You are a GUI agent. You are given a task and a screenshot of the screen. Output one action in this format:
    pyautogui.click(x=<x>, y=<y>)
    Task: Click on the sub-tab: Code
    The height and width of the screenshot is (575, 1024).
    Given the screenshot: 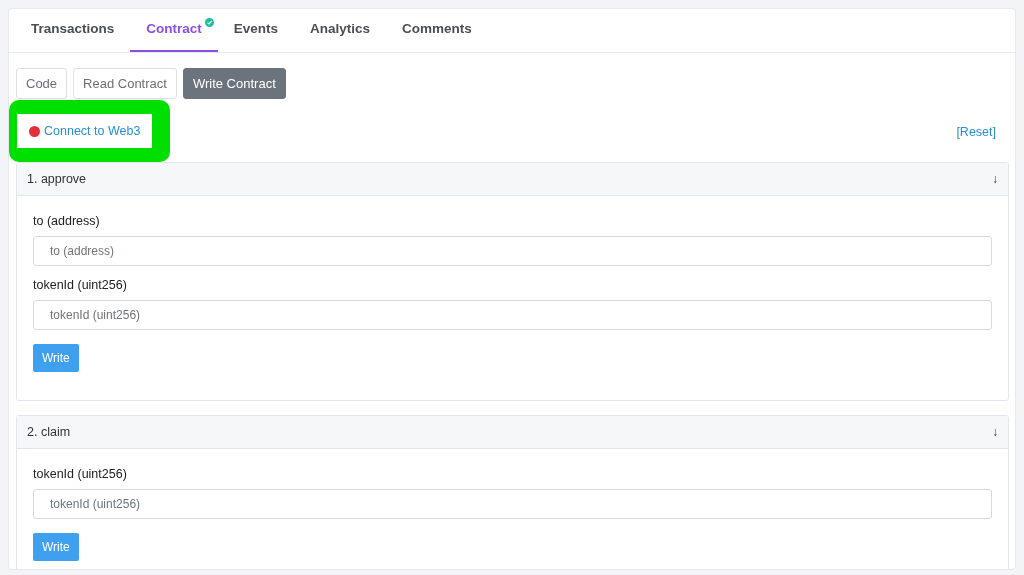 What is the action you would take?
    pyautogui.click(x=42, y=83)
    